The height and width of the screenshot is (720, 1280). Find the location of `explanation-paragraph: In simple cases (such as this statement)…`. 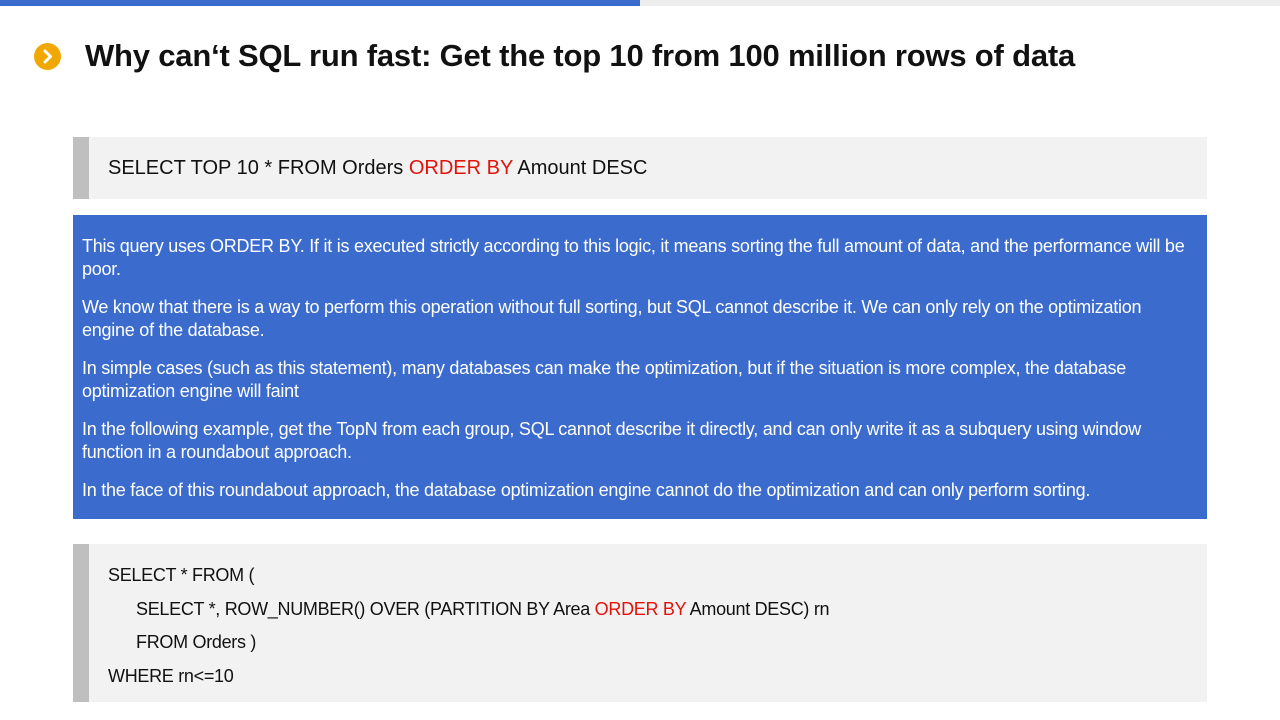

explanation-paragraph: In simple cases (such as this statement)… is located at coordinates (604, 379).